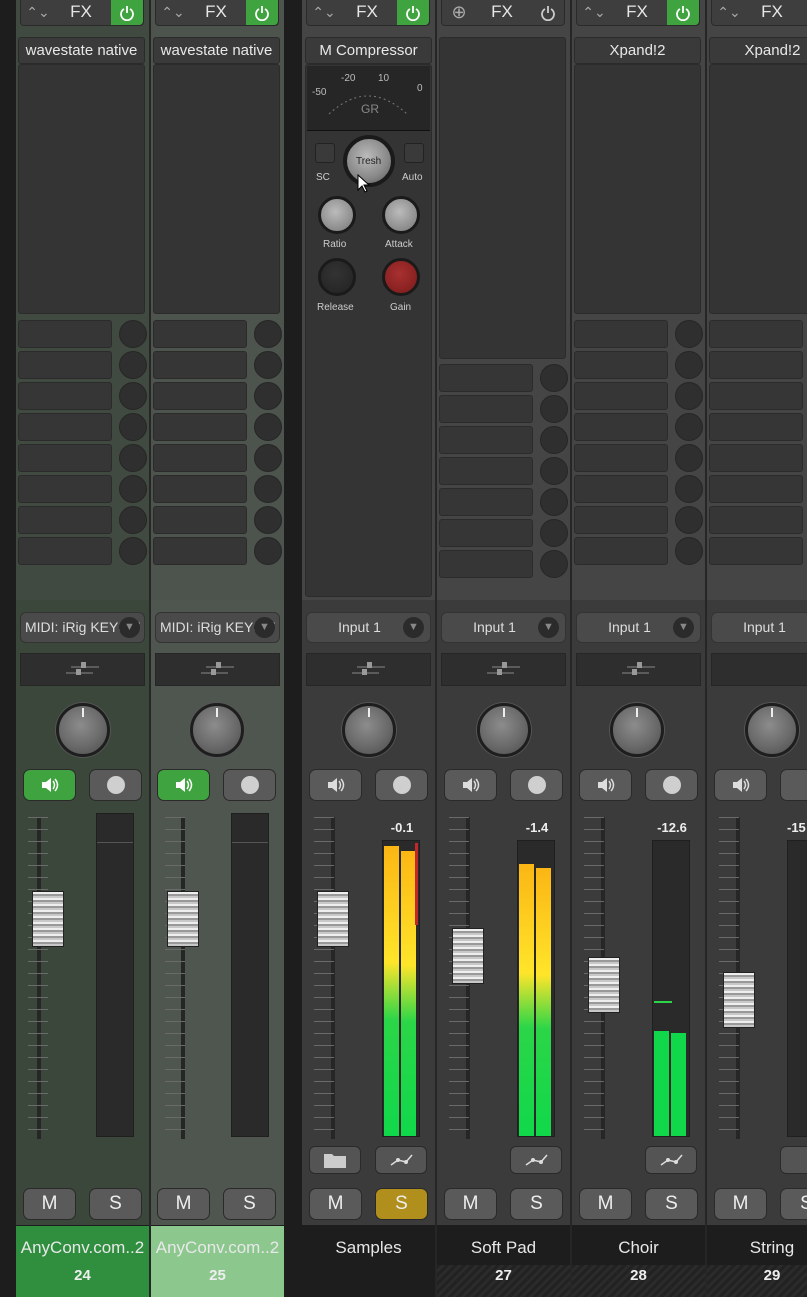 Image resolution: width=807 pixels, height=1297 pixels. I want to click on channel-name: String, so click(757, 1246).